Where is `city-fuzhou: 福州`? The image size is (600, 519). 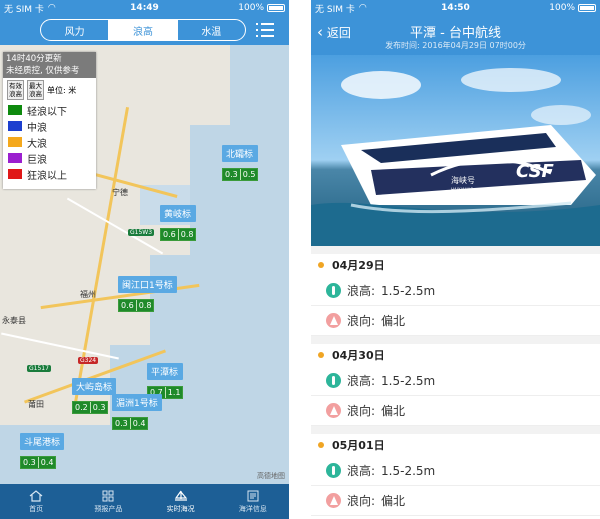 city-fuzhou: 福州 is located at coordinates (88, 294).